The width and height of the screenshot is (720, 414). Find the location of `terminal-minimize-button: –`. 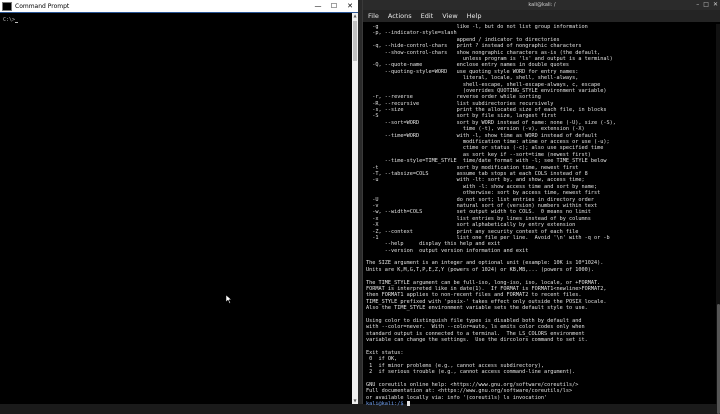

terminal-minimize-button: – is located at coordinates (697, 4).